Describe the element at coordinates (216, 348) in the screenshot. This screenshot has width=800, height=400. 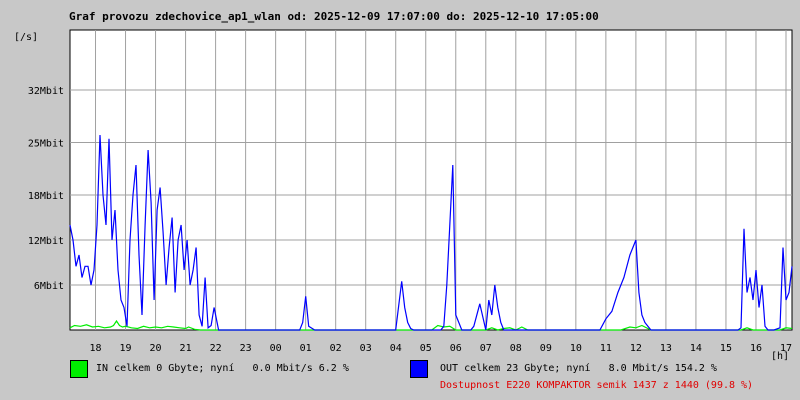
I see `x-tick-label: 22` at that location.